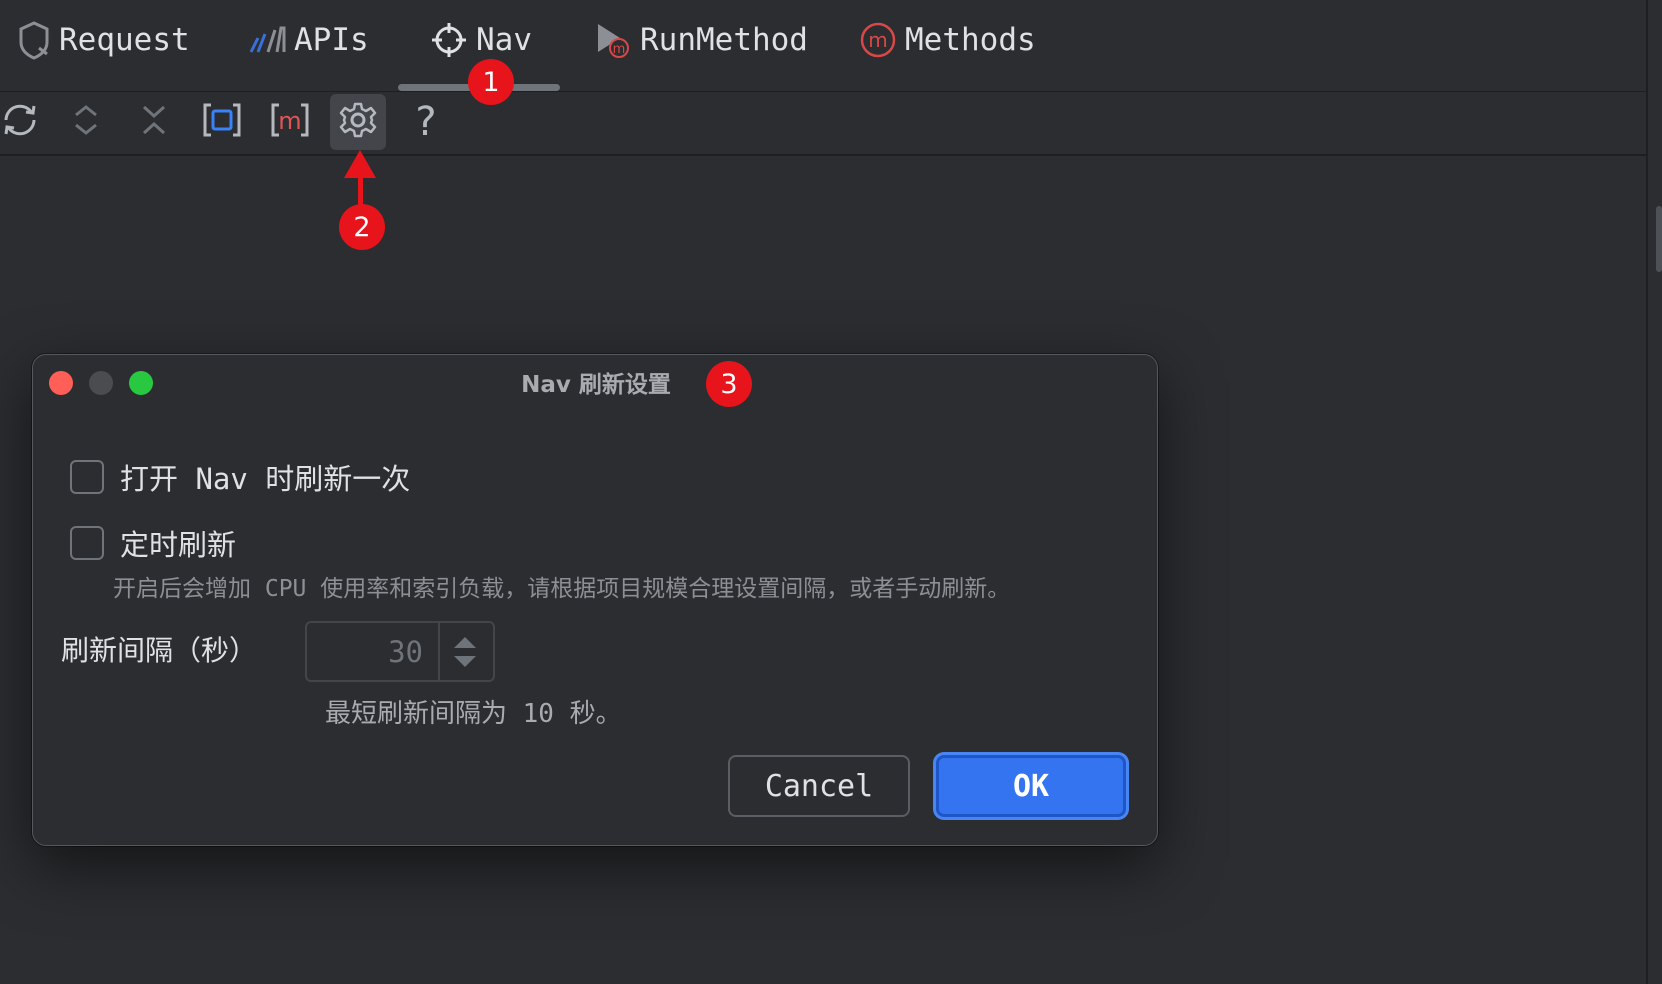 The image size is (1662, 984). What do you see at coordinates (491, 82) in the screenshot?
I see `annotation-marker-1: 1` at bounding box center [491, 82].